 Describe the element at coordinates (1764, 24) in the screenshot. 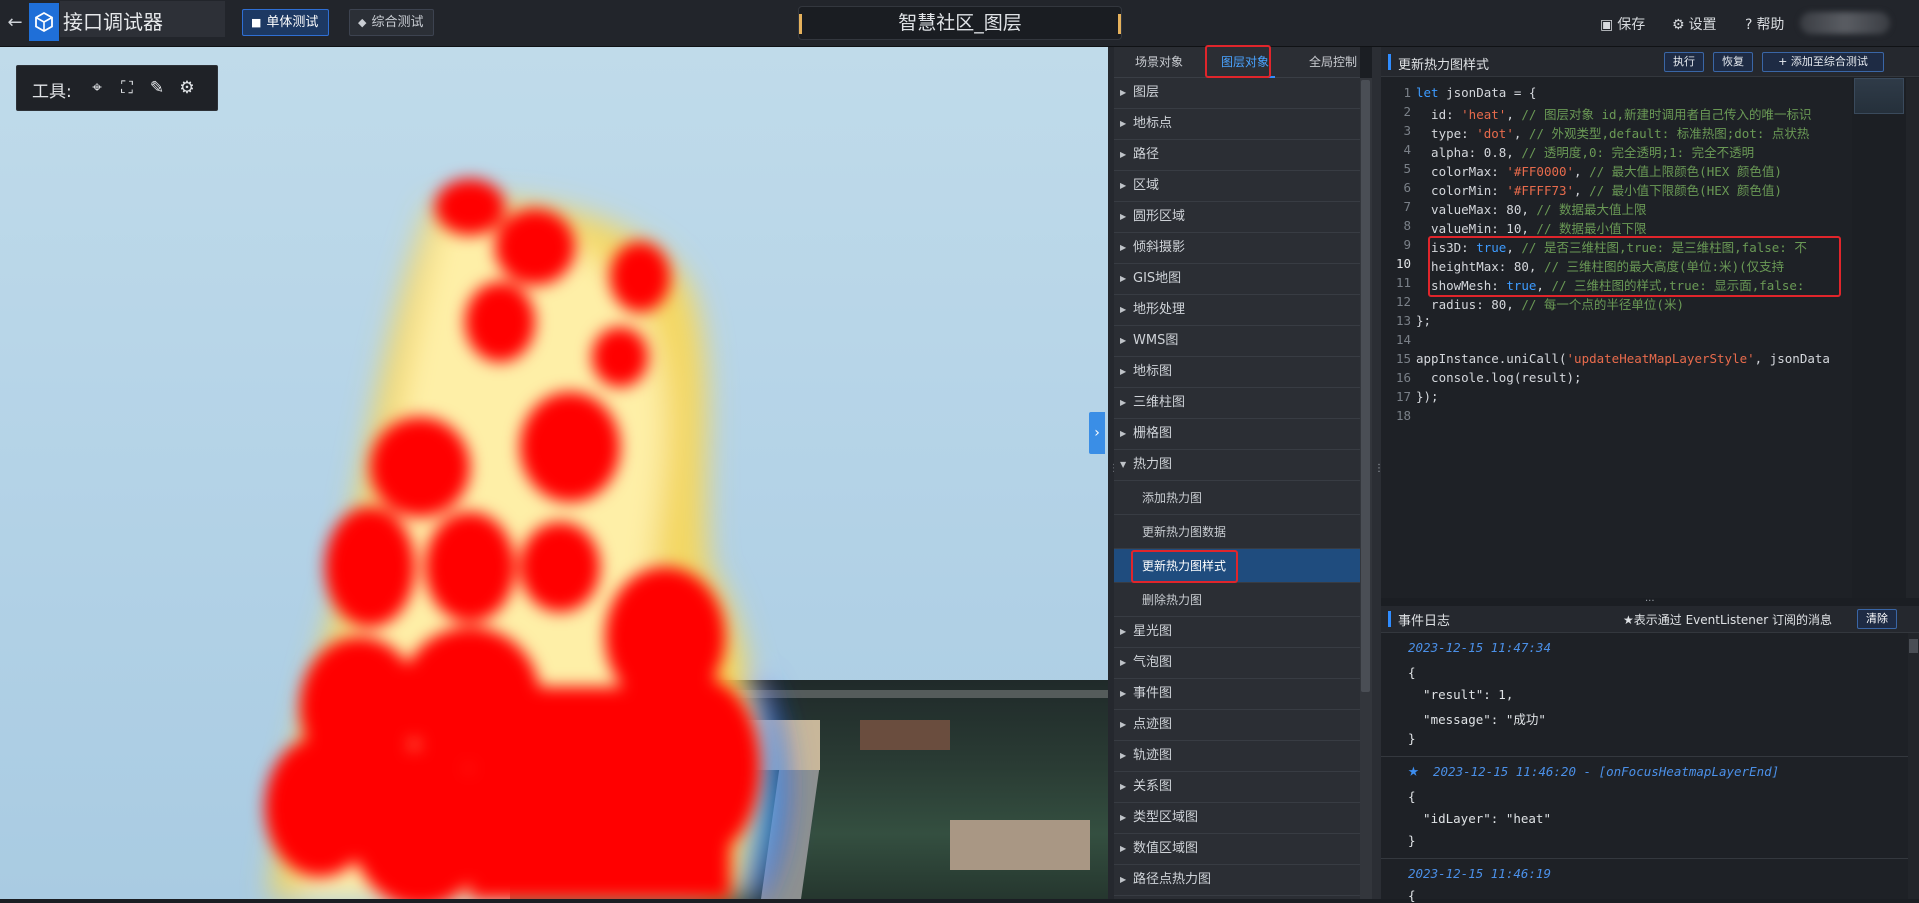

I see `help-button: ? 帮助` at that location.